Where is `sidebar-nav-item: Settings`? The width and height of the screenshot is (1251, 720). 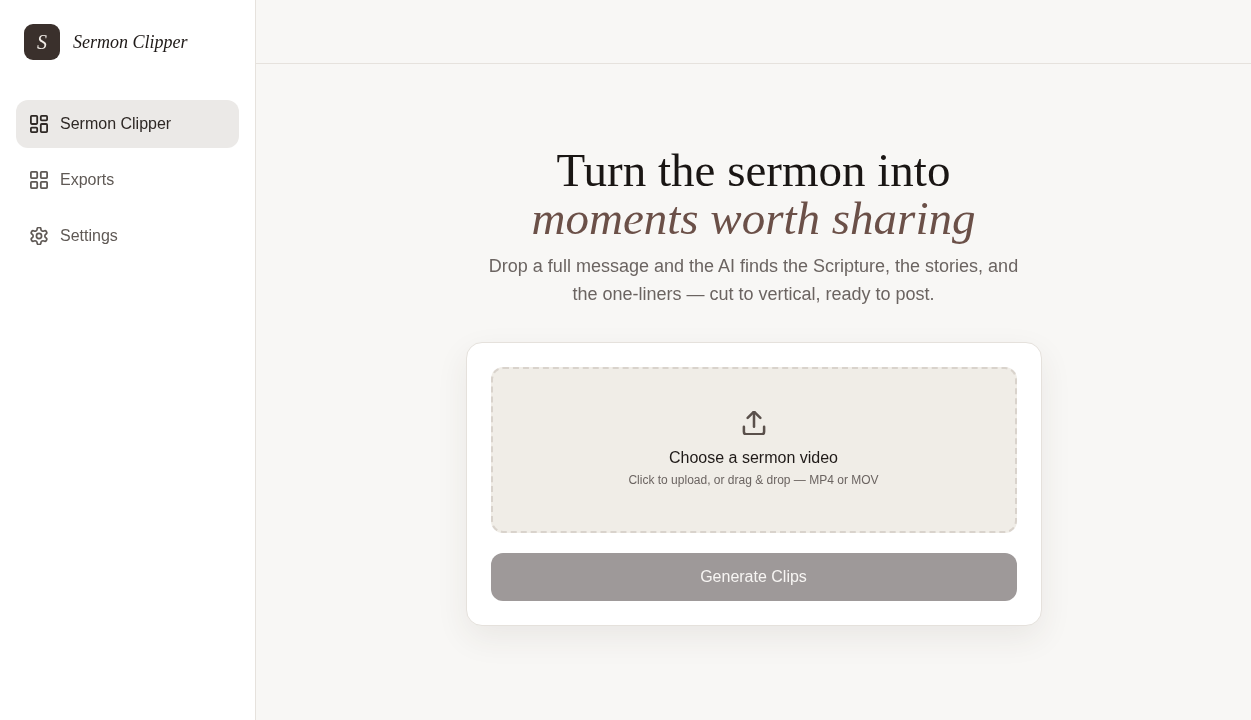 sidebar-nav-item: Settings is located at coordinates (127, 236).